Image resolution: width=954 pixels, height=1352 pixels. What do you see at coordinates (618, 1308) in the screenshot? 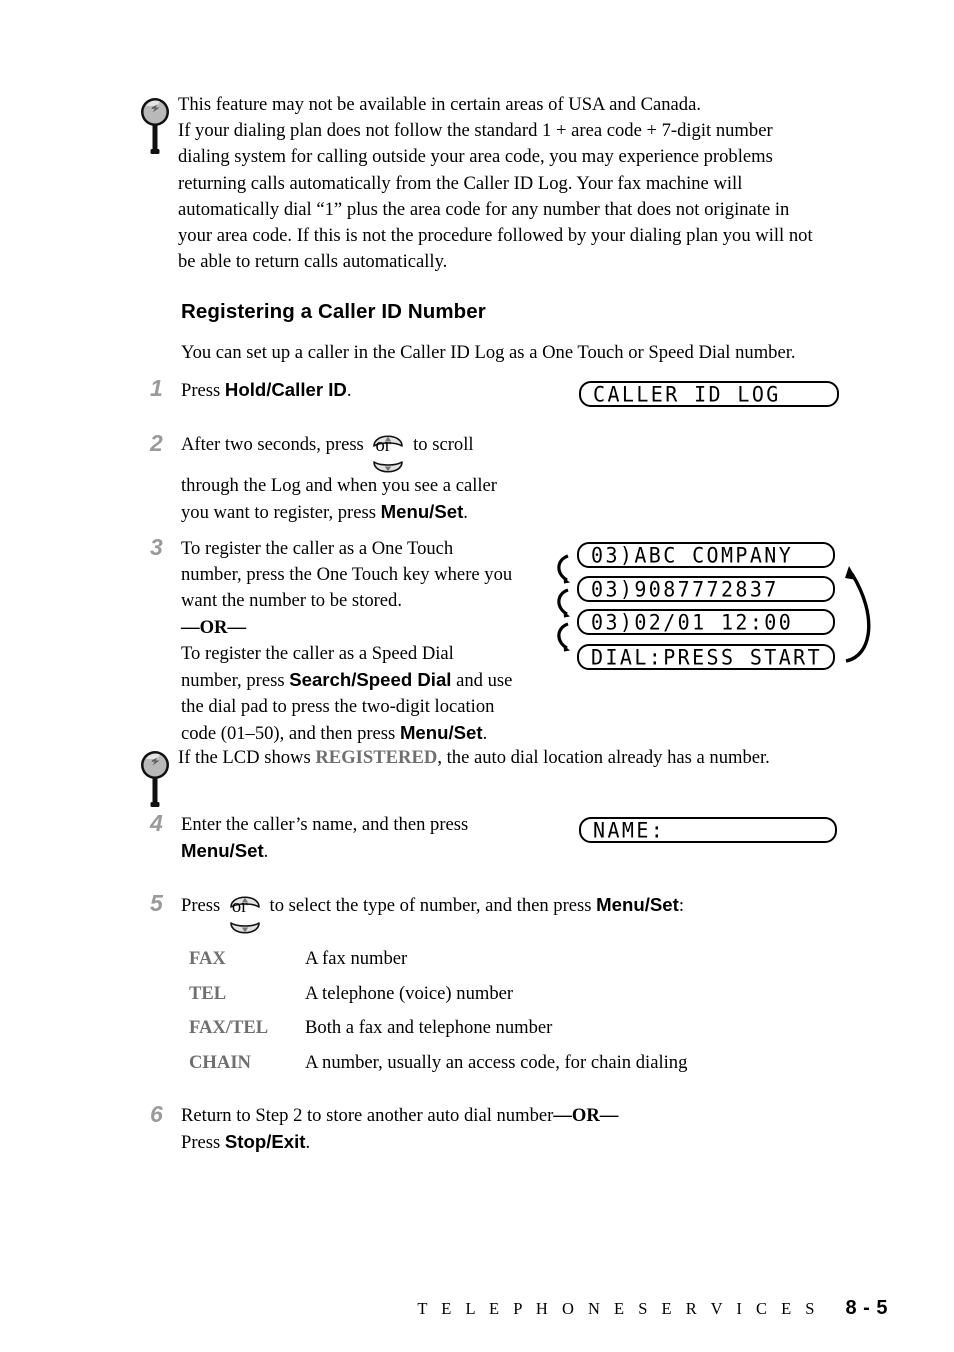
I see `footer-chapter-title: T E L E P H O N E S E R V I C E S` at bounding box center [618, 1308].